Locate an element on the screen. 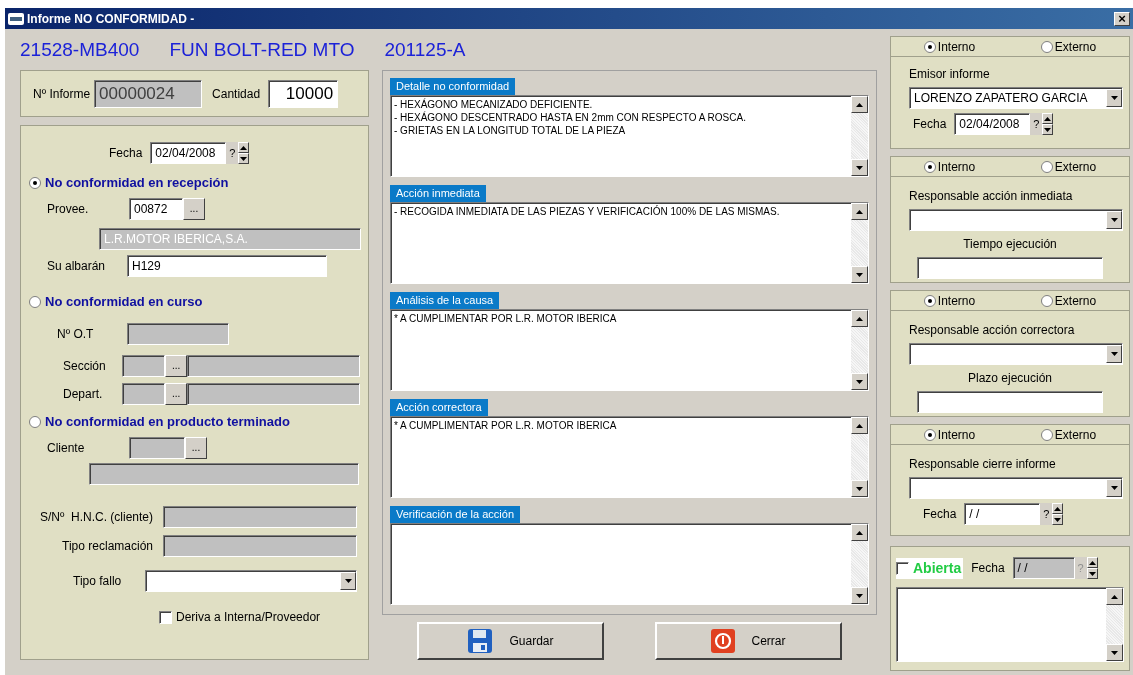  field-label: Depart. is located at coordinates (83, 394).